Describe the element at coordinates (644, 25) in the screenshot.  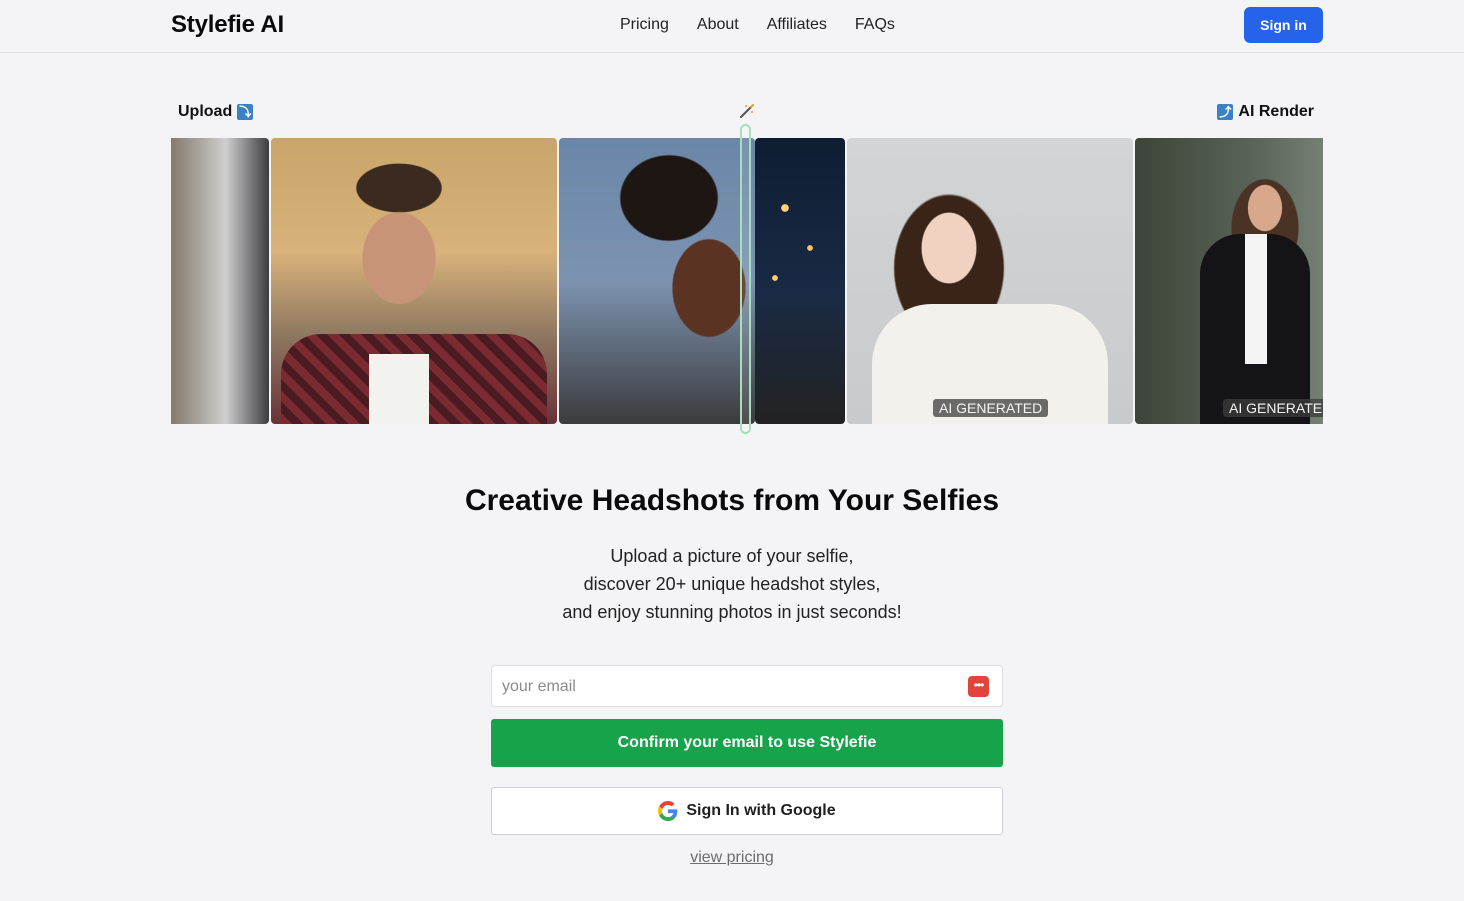
I see `nav-pricing-link: Pricing` at that location.